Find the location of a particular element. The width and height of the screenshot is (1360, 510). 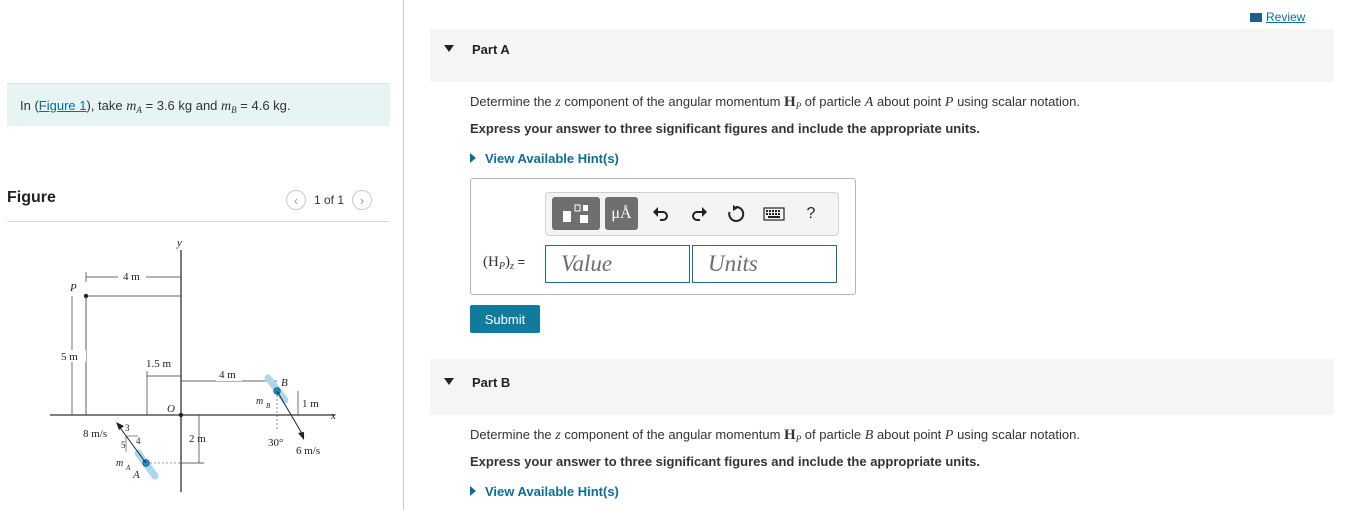

prev-figure-button: ‹ is located at coordinates (296, 200).